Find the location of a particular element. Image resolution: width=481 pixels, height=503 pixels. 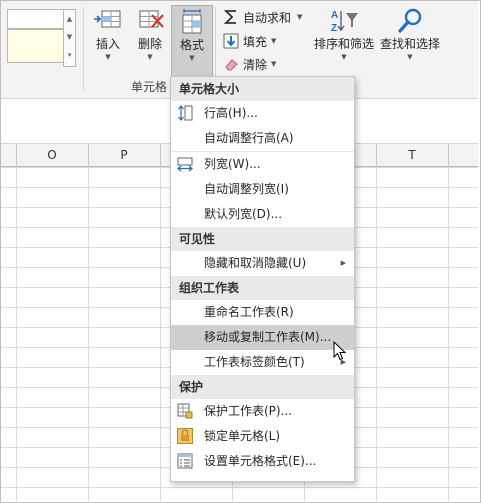

format-cells-dialog-icon is located at coordinates (185, 461).